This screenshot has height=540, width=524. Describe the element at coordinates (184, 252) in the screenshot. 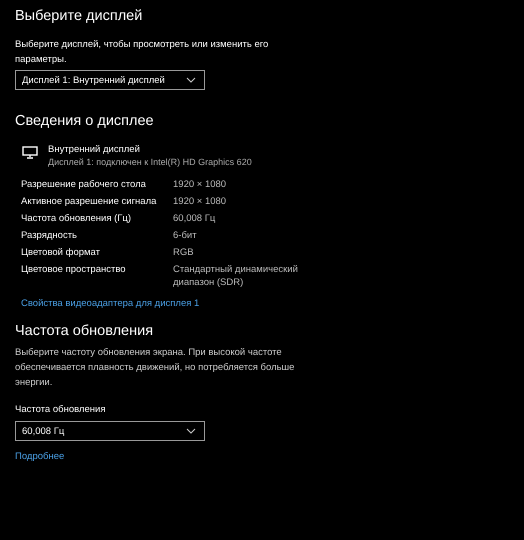

I see `info-value: RGB` at that location.